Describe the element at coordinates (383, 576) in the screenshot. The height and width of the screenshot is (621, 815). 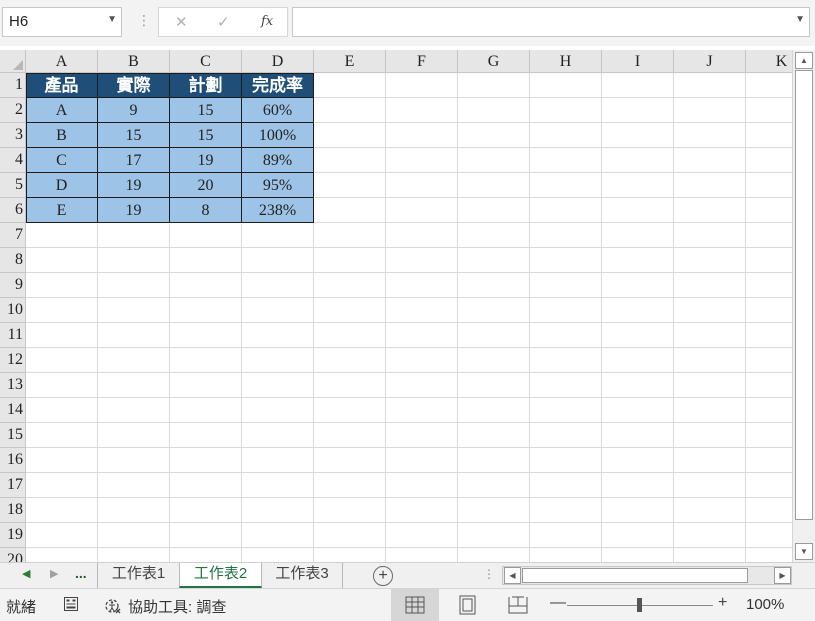
I see `add-sheet-icon: +` at that location.